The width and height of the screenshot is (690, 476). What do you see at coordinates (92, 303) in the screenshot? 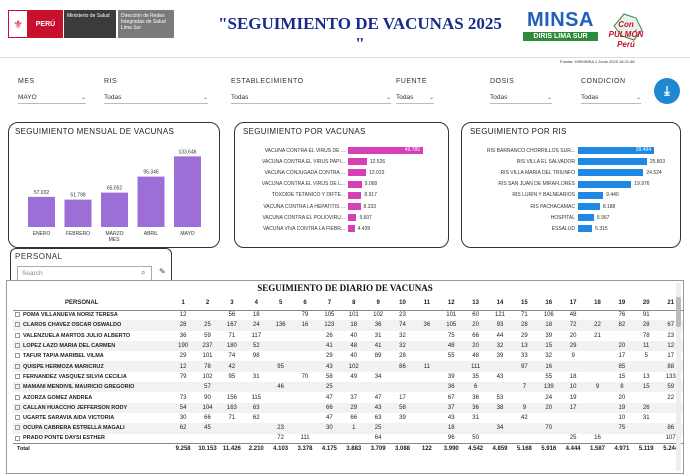
I see `column-header-personal: PERSONAL` at bounding box center [92, 303].